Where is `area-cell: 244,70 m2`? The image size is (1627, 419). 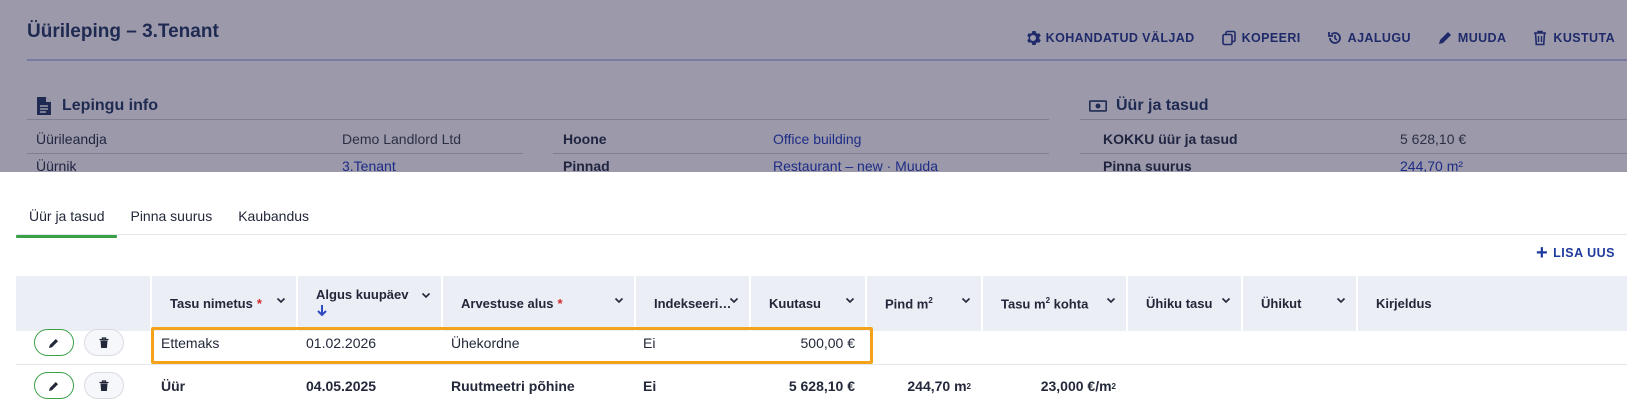 area-cell: 244,70 m2 is located at coordinates (939, 386).